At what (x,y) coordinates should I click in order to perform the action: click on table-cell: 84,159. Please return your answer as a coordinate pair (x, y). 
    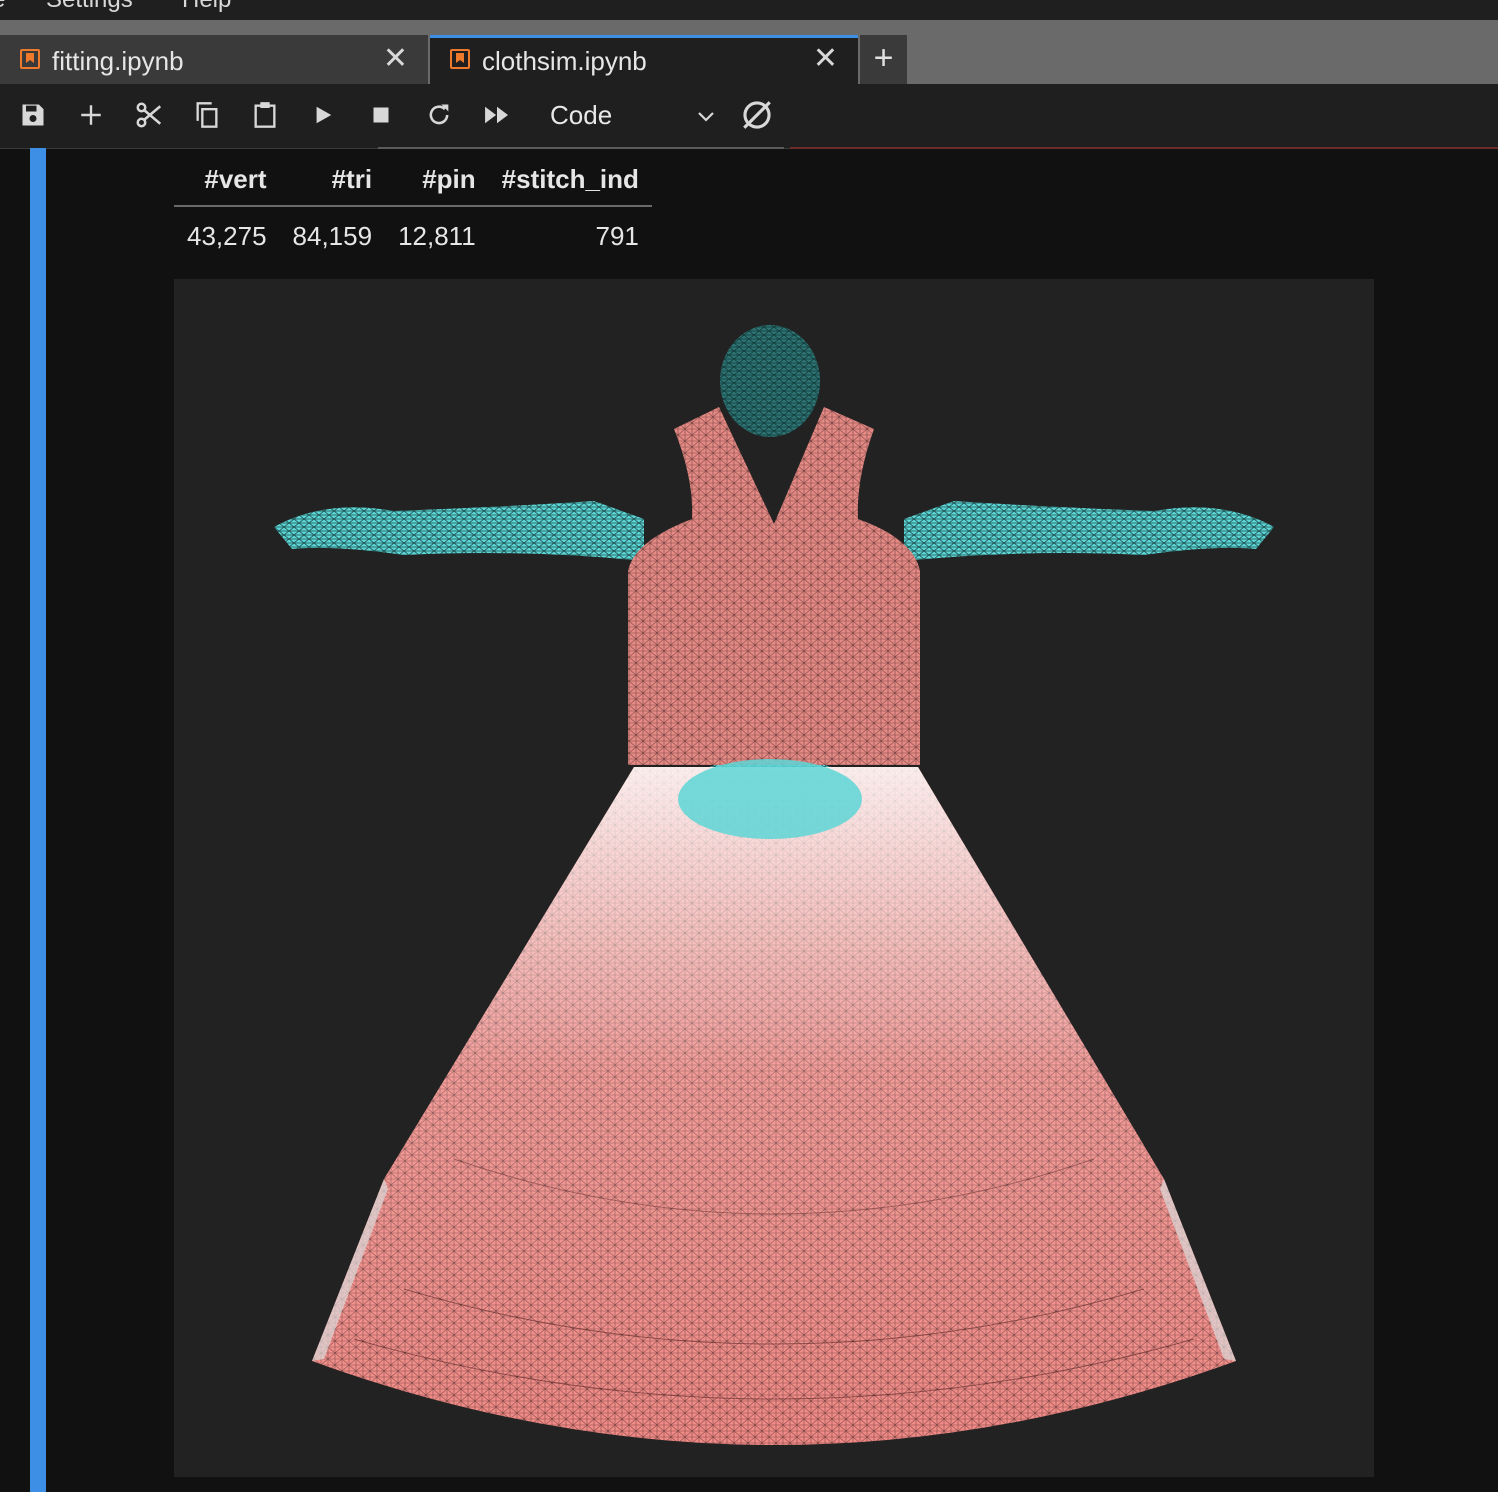
    Looking at the image, I should click on (332, 236).